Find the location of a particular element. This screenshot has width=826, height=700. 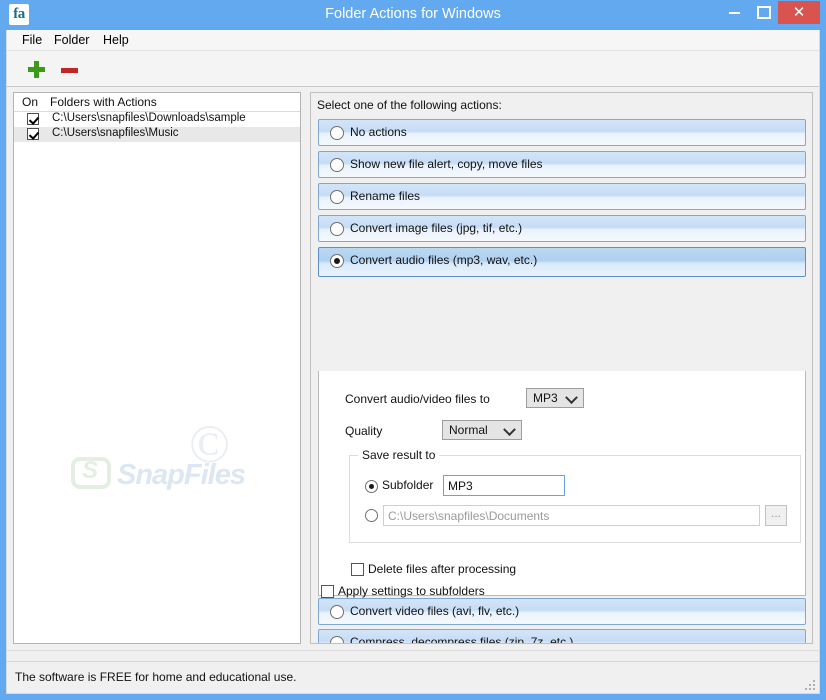

menu-bar: File Folder Help is located at coordinates (413, 40).